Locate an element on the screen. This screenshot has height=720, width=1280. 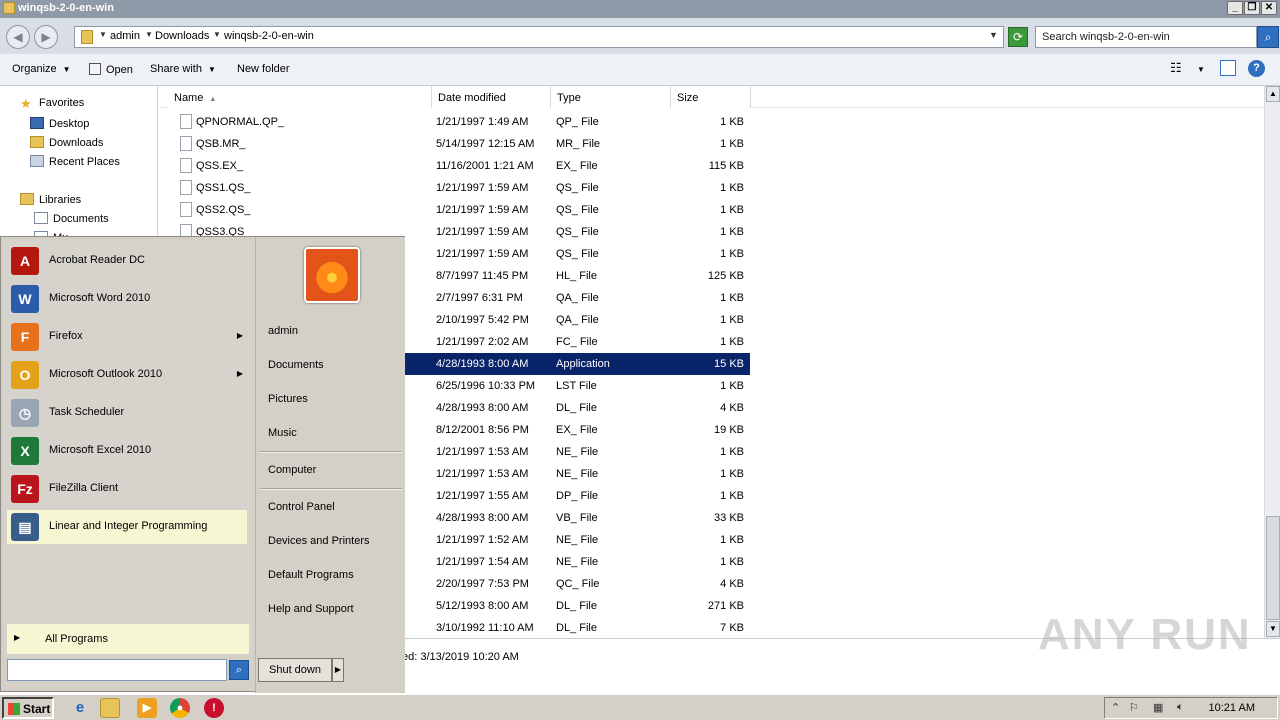
documents-icon is located at coordinates (41, 218).